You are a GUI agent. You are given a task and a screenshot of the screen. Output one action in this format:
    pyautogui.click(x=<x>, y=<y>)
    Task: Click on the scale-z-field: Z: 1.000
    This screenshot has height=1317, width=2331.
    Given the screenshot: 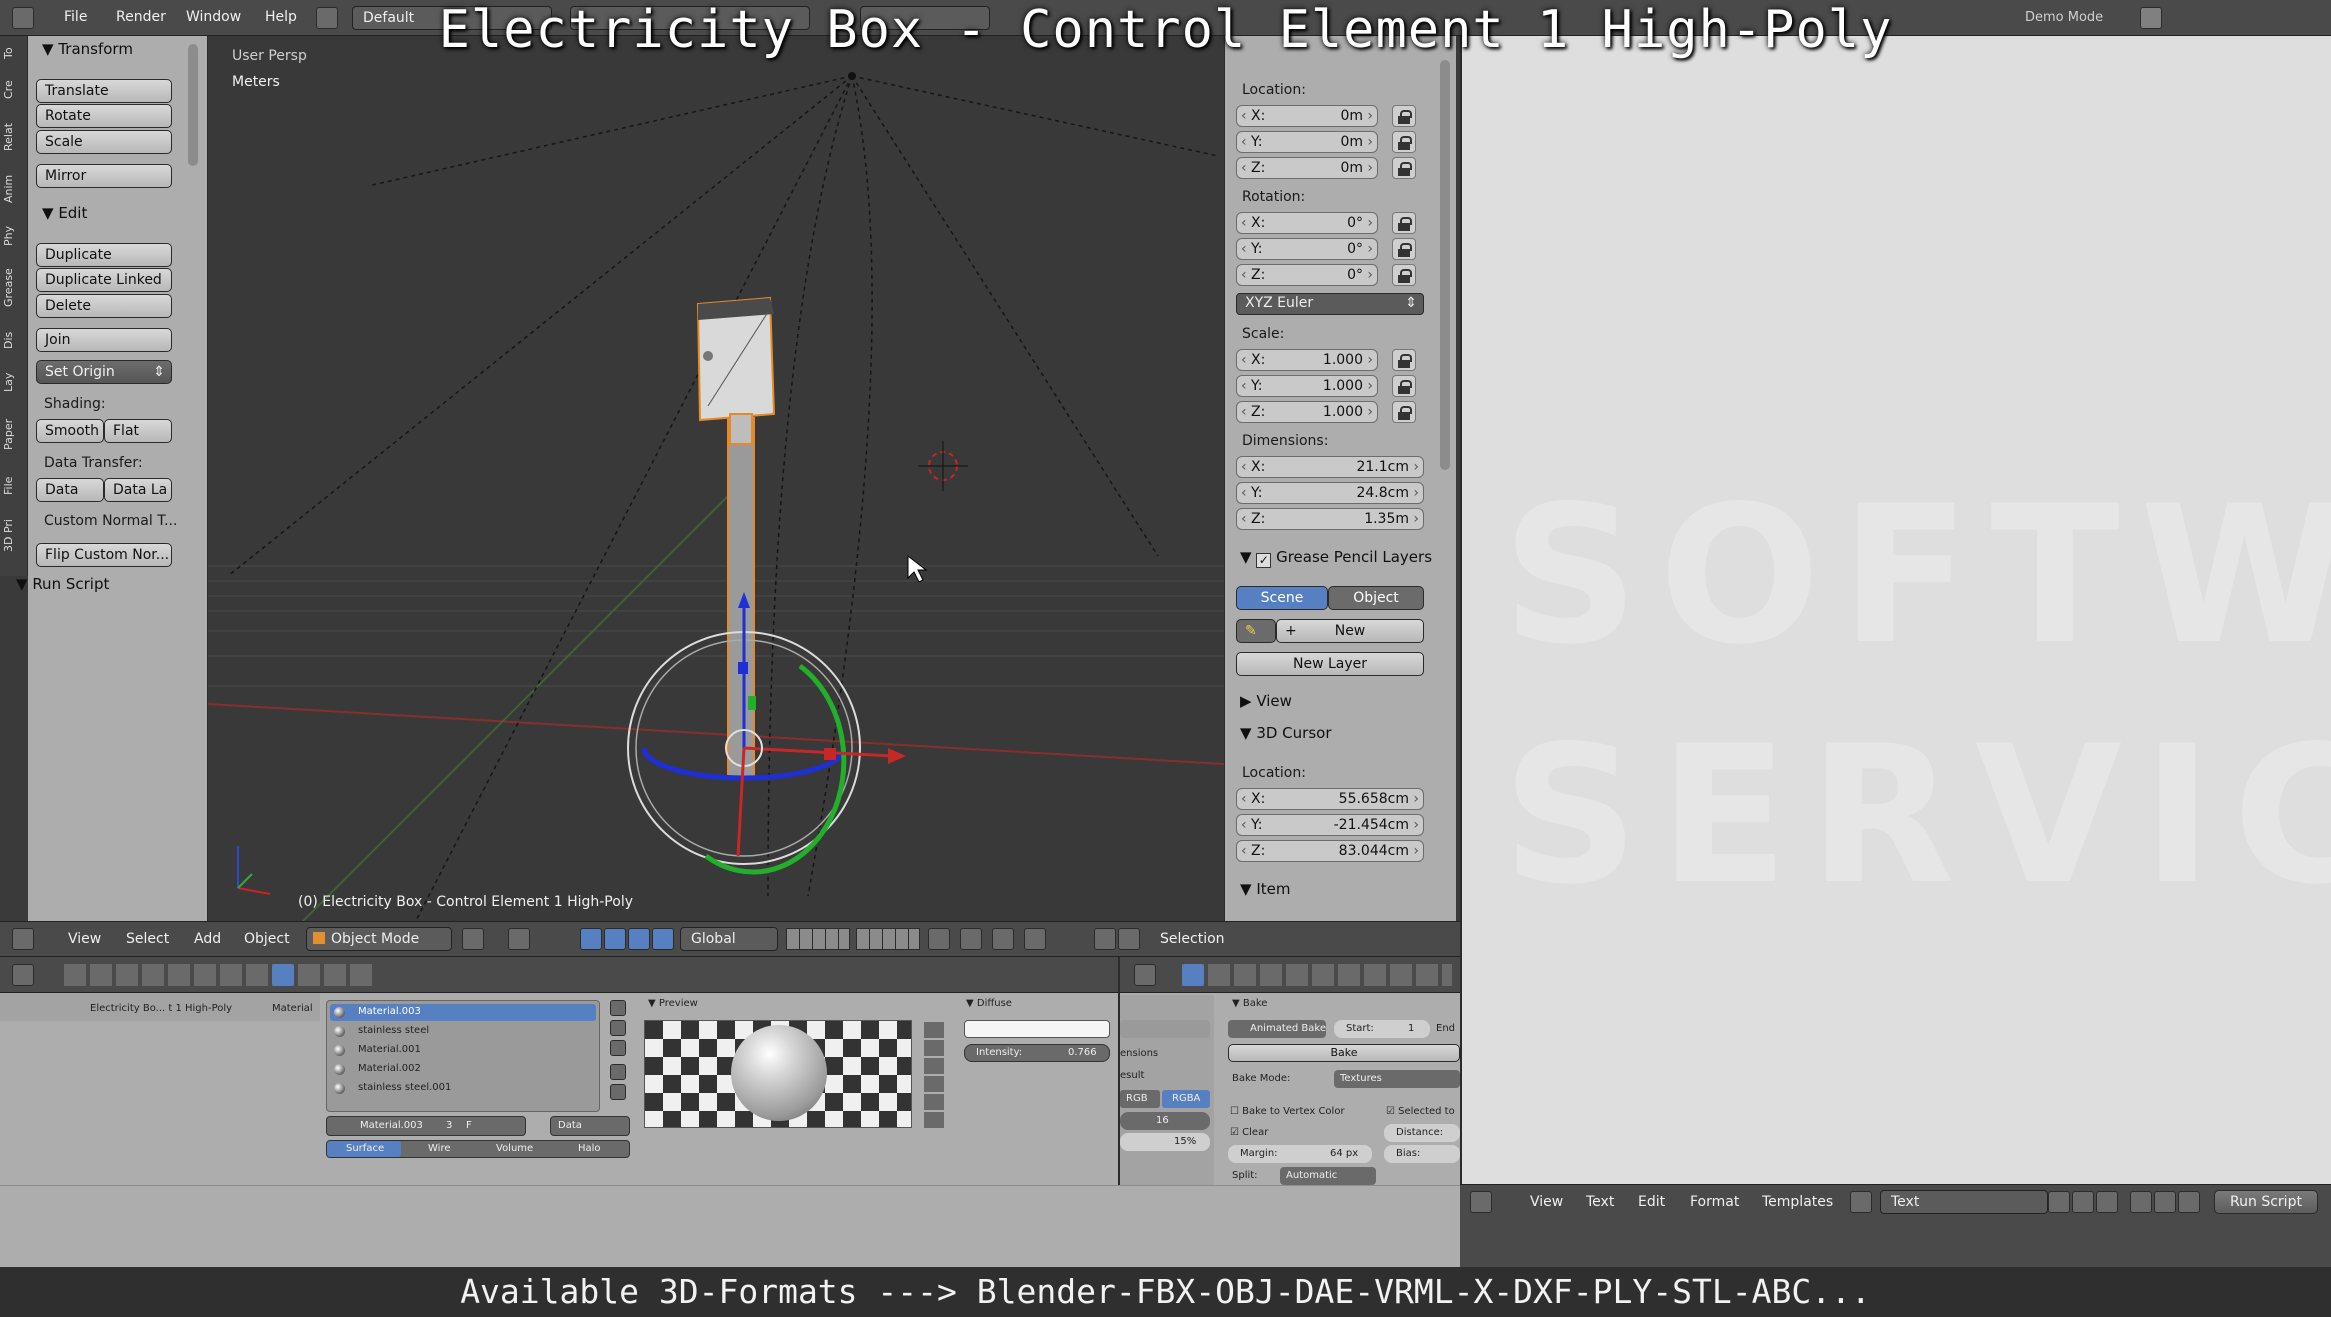 What is the action you would take?
    pyautogui.click(x=1307, y=412)
    